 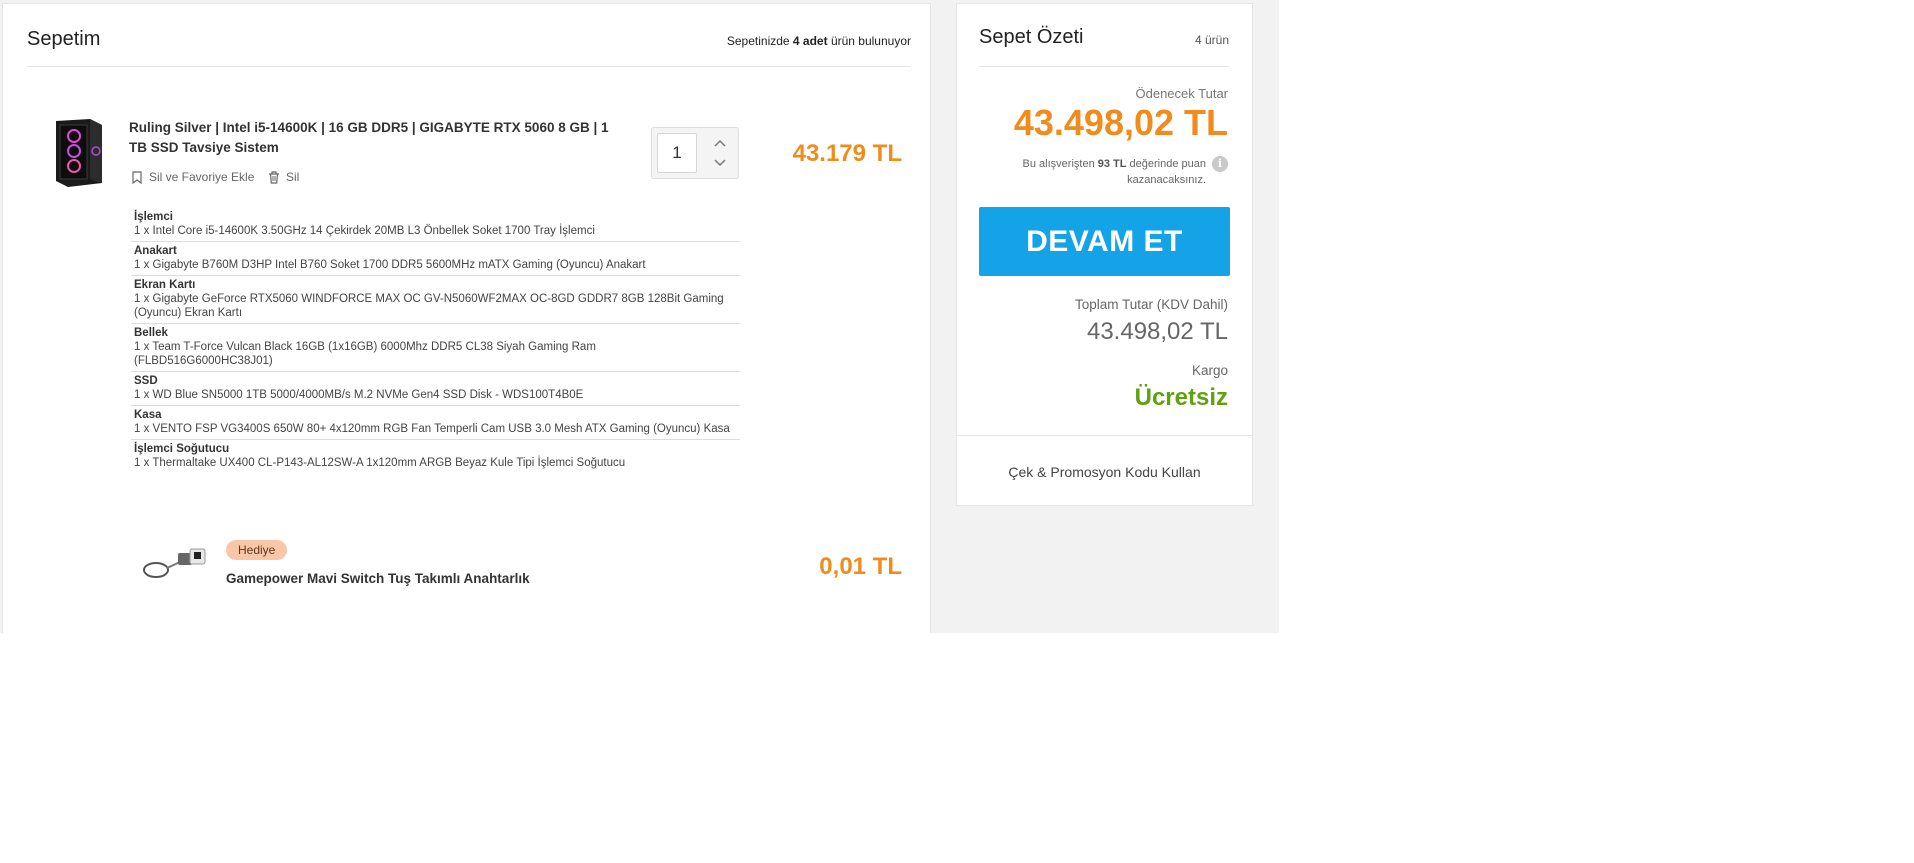 I want to click on trash-icon, so click(x=274, y=177).